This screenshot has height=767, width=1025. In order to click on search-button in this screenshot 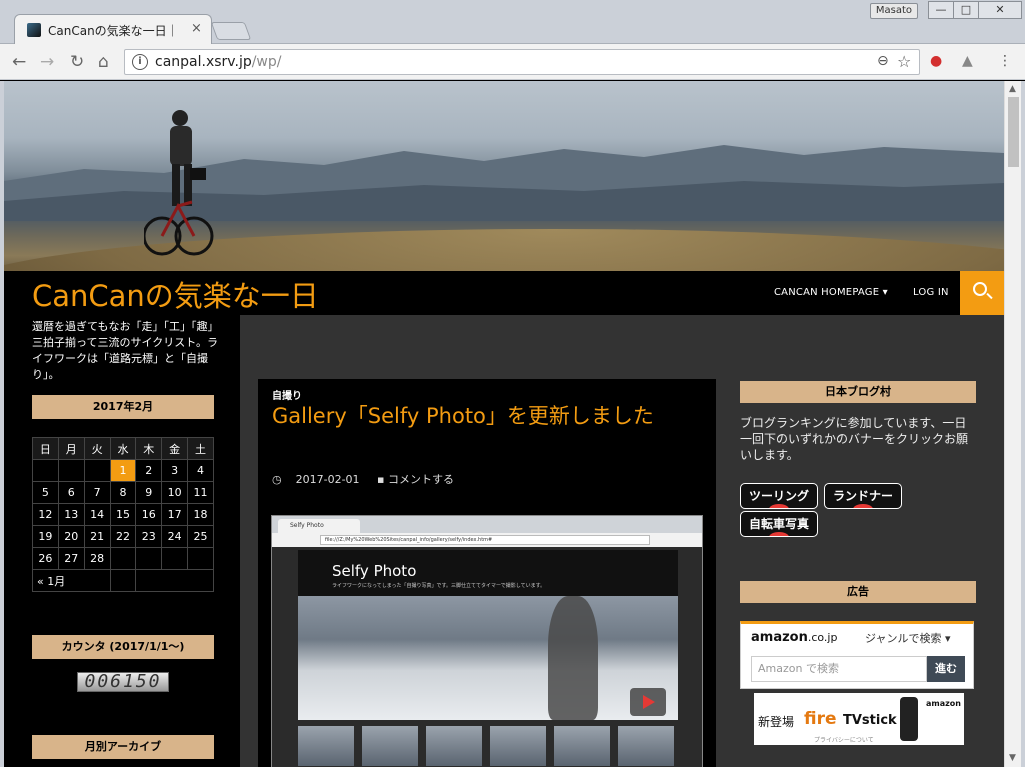, I will do `click(982, 293)`.